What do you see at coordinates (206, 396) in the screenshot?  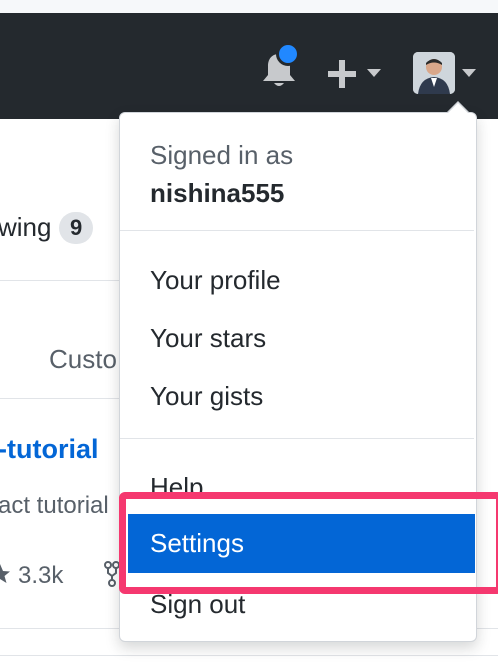 I see `menu-item-your-gists: Your gists` at bounding box center [206, 396].